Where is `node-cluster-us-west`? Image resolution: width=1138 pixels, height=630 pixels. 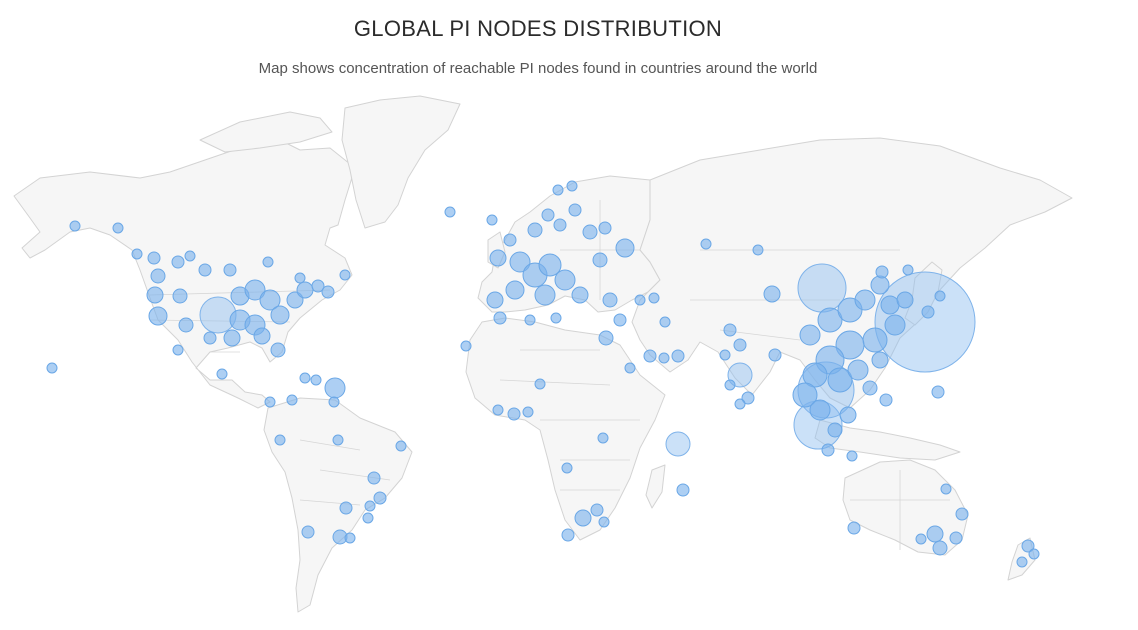
node-cluster-us-west is located at coordinates (218, 315).